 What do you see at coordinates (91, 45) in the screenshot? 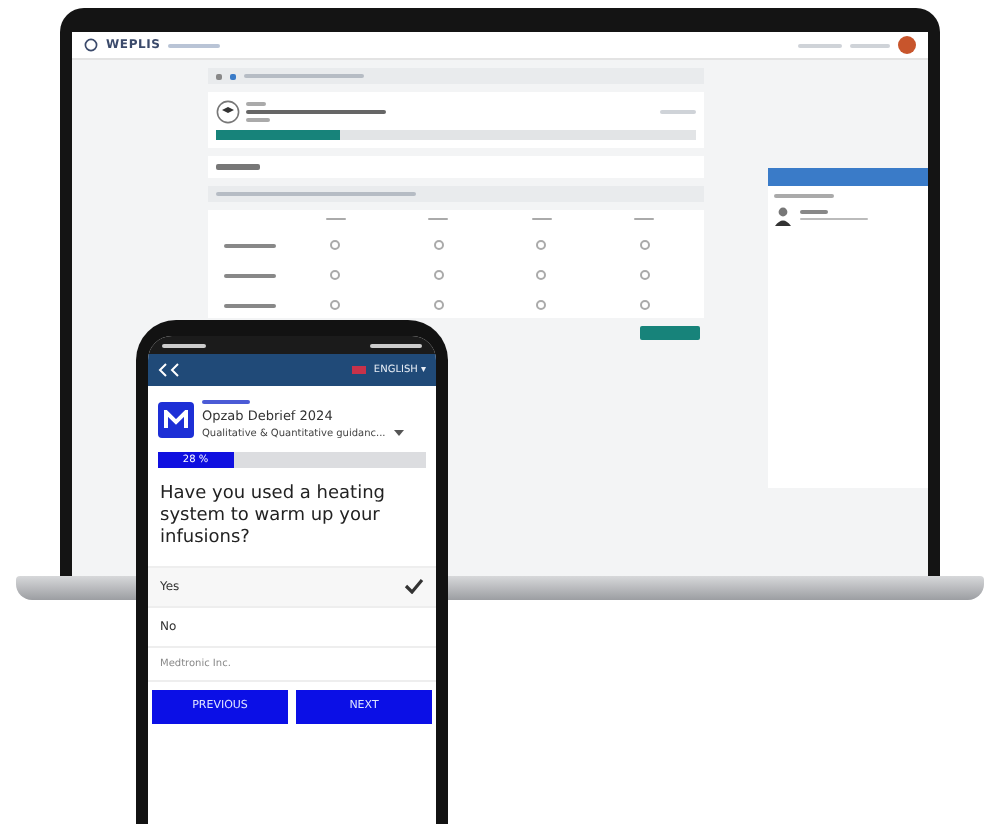
I see `logo-icon` at bounding box center [91, 45].